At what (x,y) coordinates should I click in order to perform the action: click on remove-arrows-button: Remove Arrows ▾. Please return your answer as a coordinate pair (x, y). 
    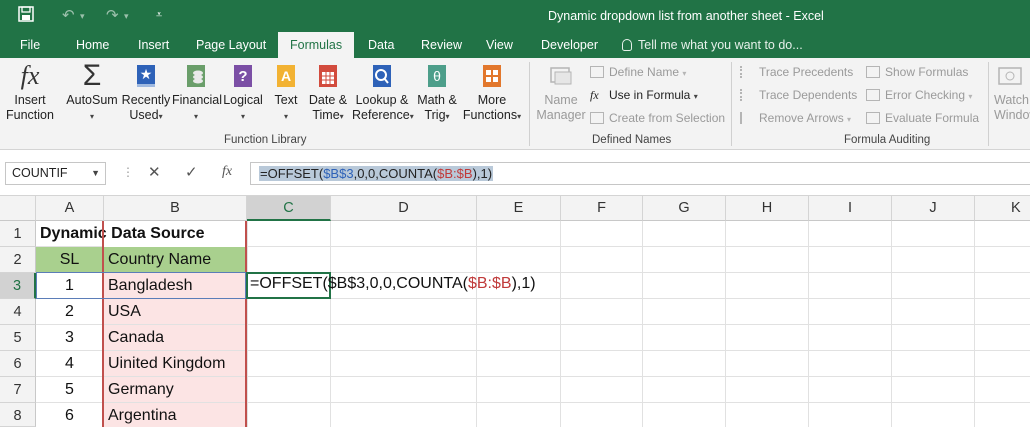
    Looking at the image, I should click on (795, 118).